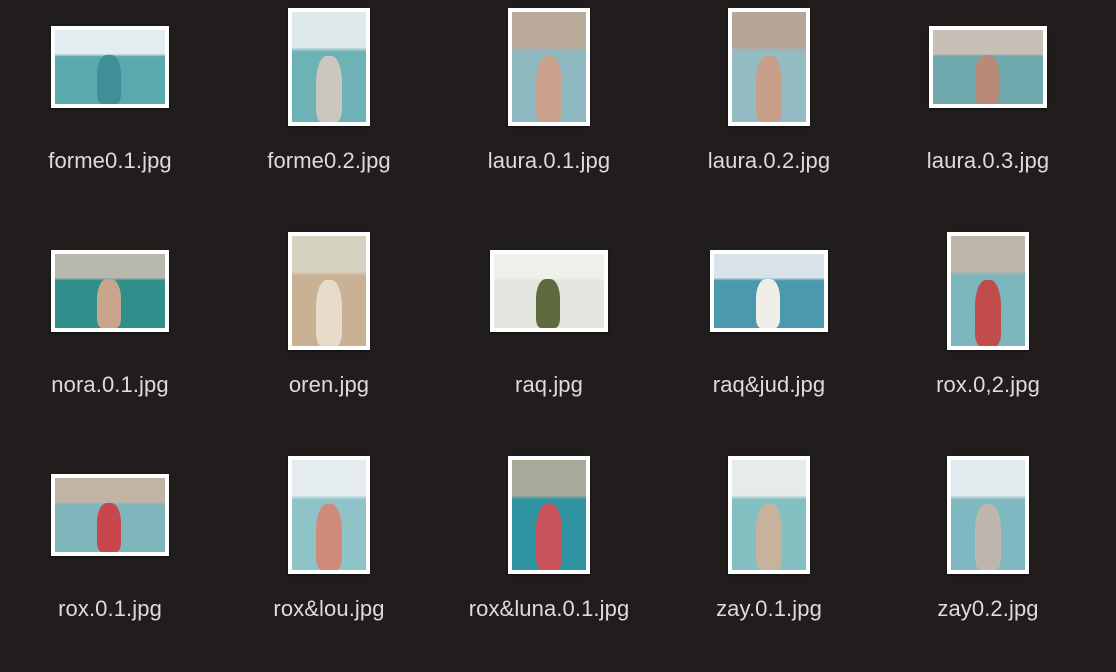 The height and width of the screenshot is (672, 1116). I want to click on file-name-label: zay.0.1.jpg, so click(769, 608).